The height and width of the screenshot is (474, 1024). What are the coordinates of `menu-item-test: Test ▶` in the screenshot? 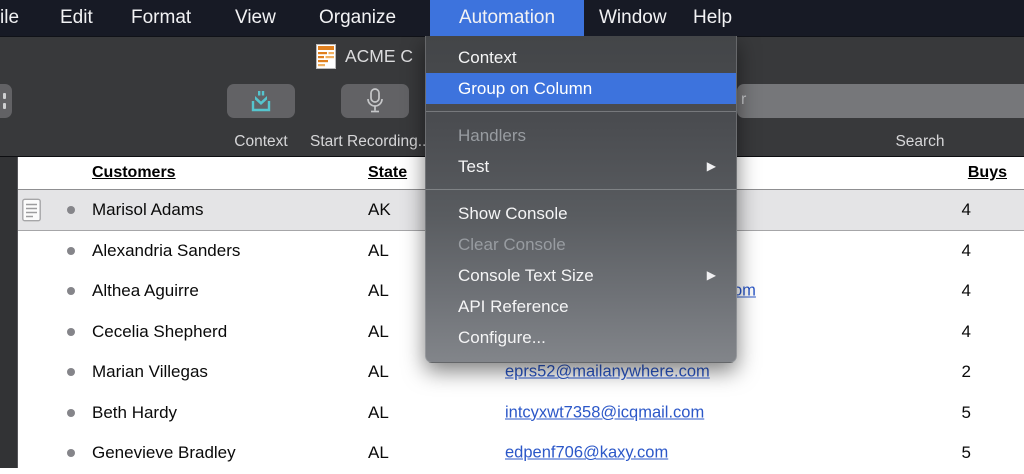 It's located at (581, 166).